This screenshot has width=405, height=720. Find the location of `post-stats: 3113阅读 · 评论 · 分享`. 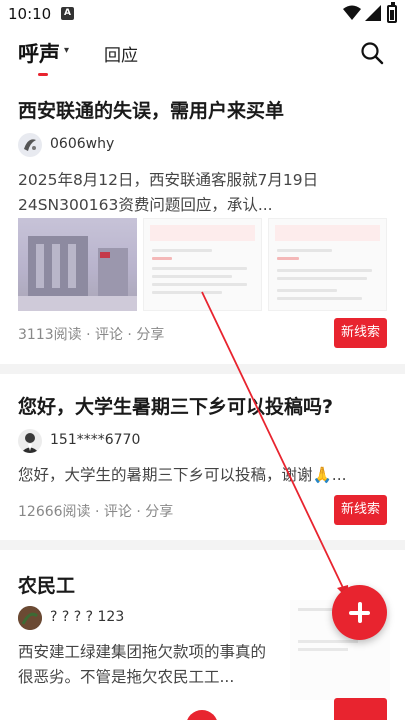

post-stats: 3113阅读 · 评论 · 分享 is located at coordinates (91, 335).